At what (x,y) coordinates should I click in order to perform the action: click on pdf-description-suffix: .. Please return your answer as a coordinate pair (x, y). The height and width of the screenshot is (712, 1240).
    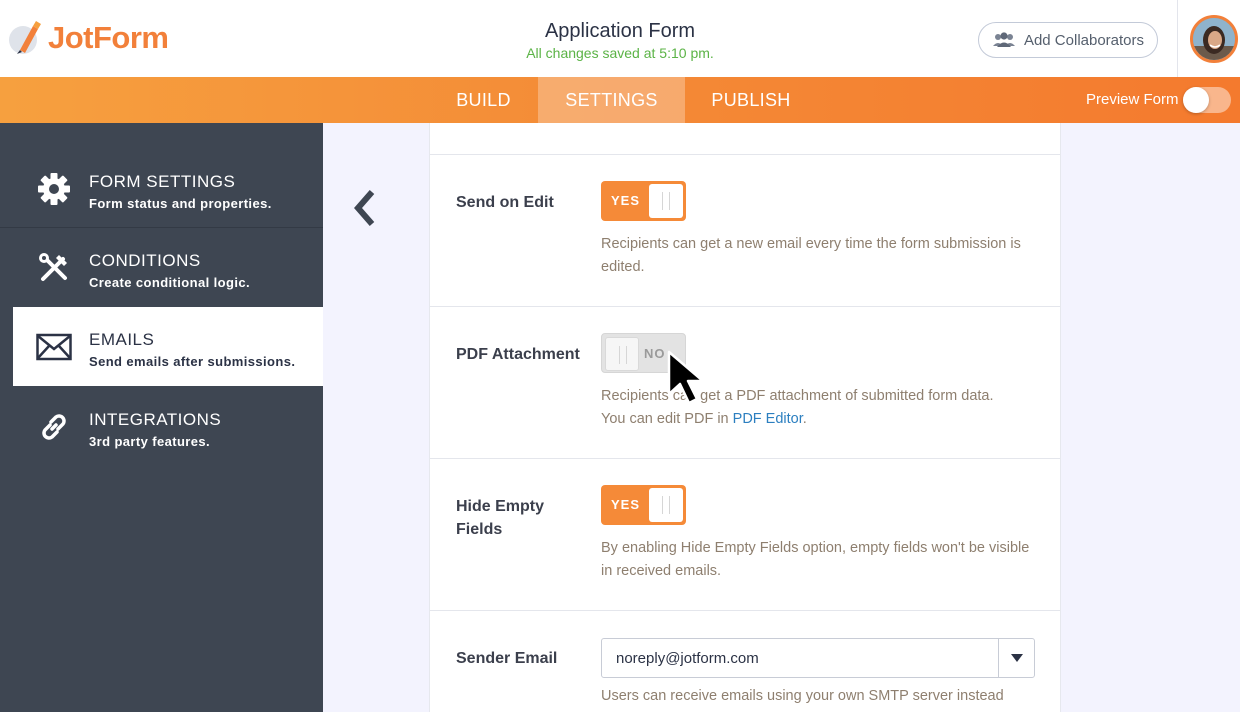
    Looking at the image, I should click on (804, 419).